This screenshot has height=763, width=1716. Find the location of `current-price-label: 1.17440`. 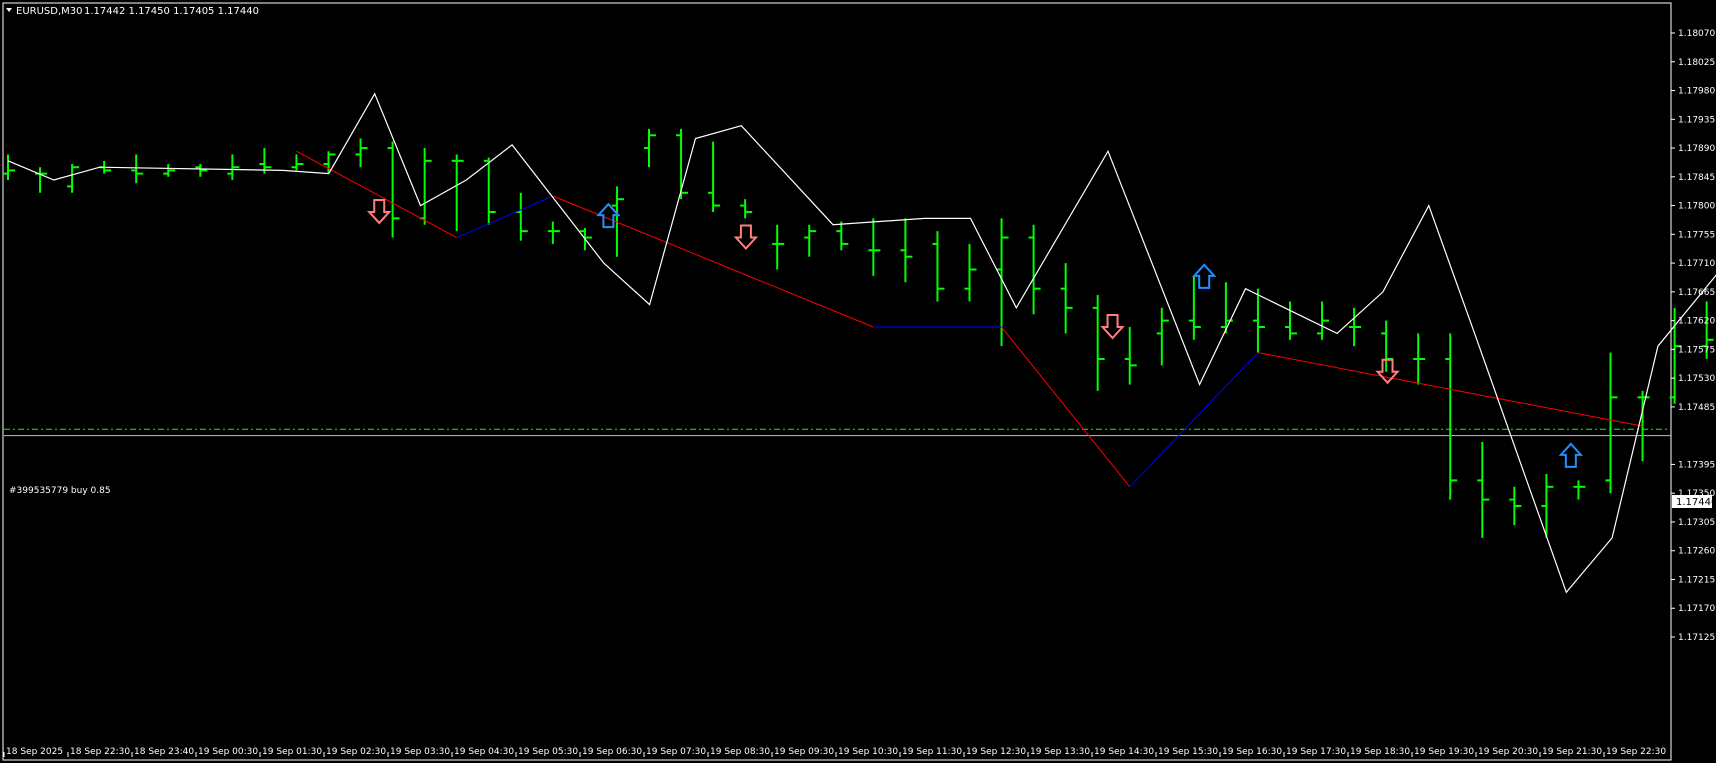

current-price-label: 1.17440 is located at coordinates (1696, 502).